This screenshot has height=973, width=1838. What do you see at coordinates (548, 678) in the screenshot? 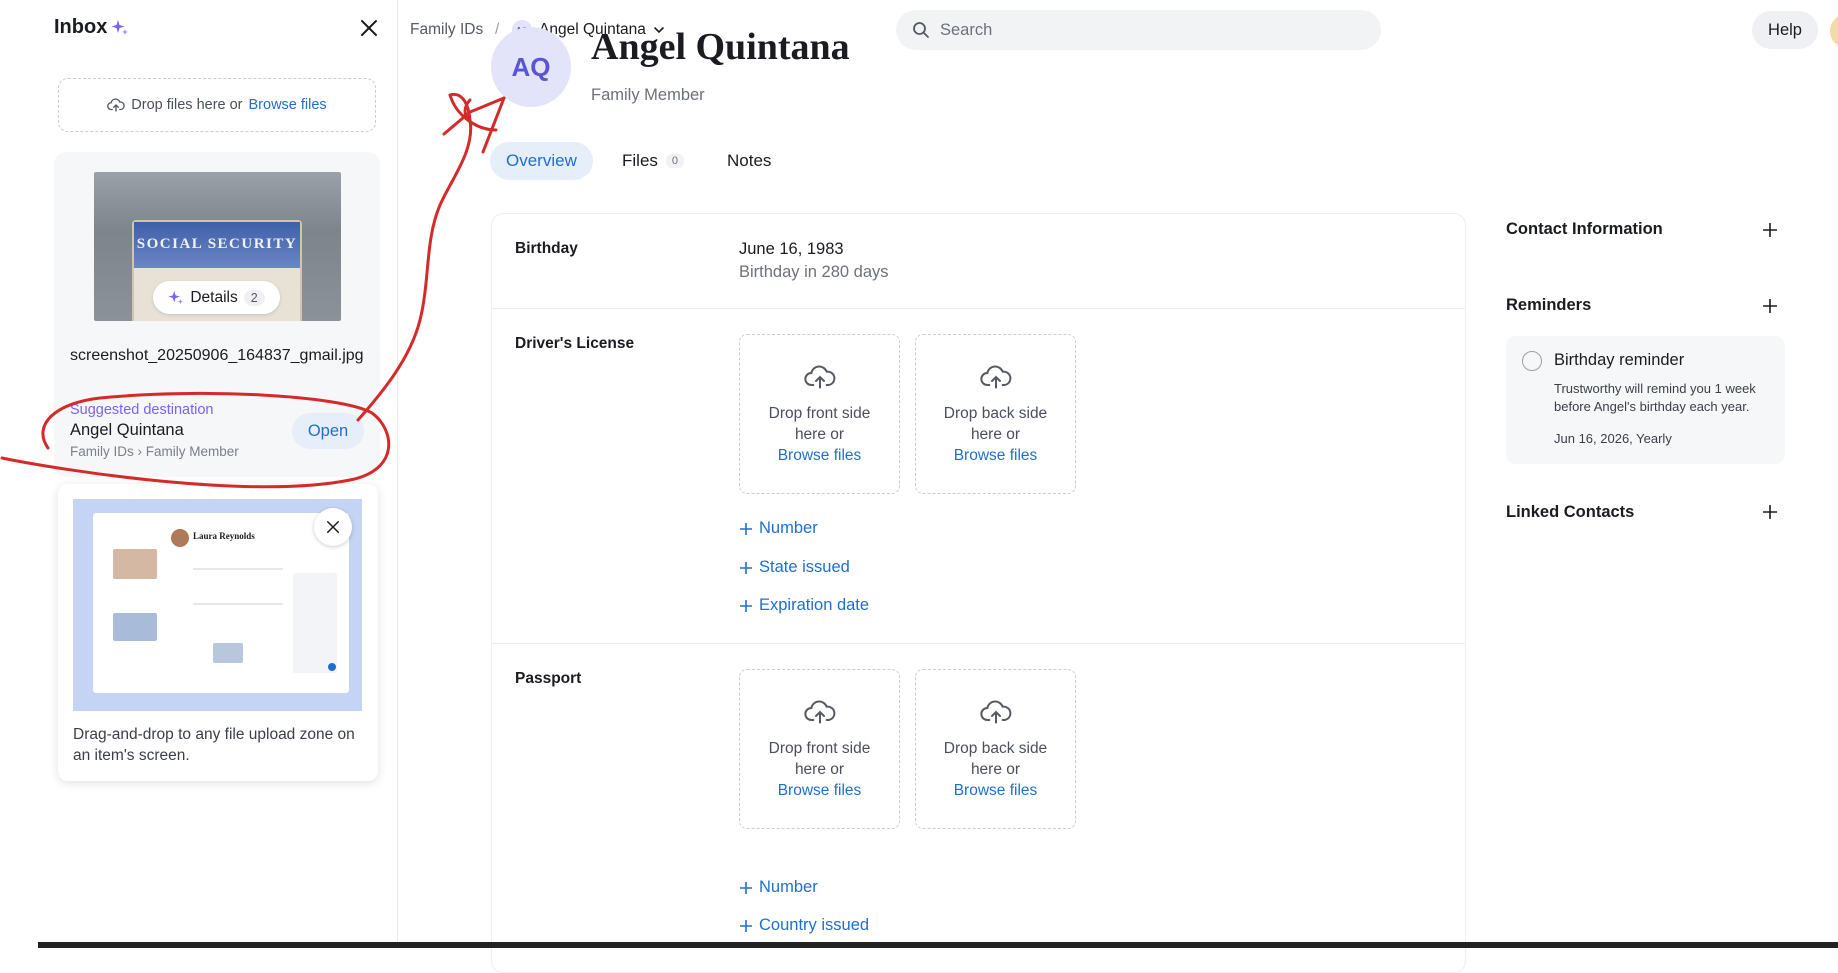
I see `passport-label: Passport` at bounding box center [548, 678].